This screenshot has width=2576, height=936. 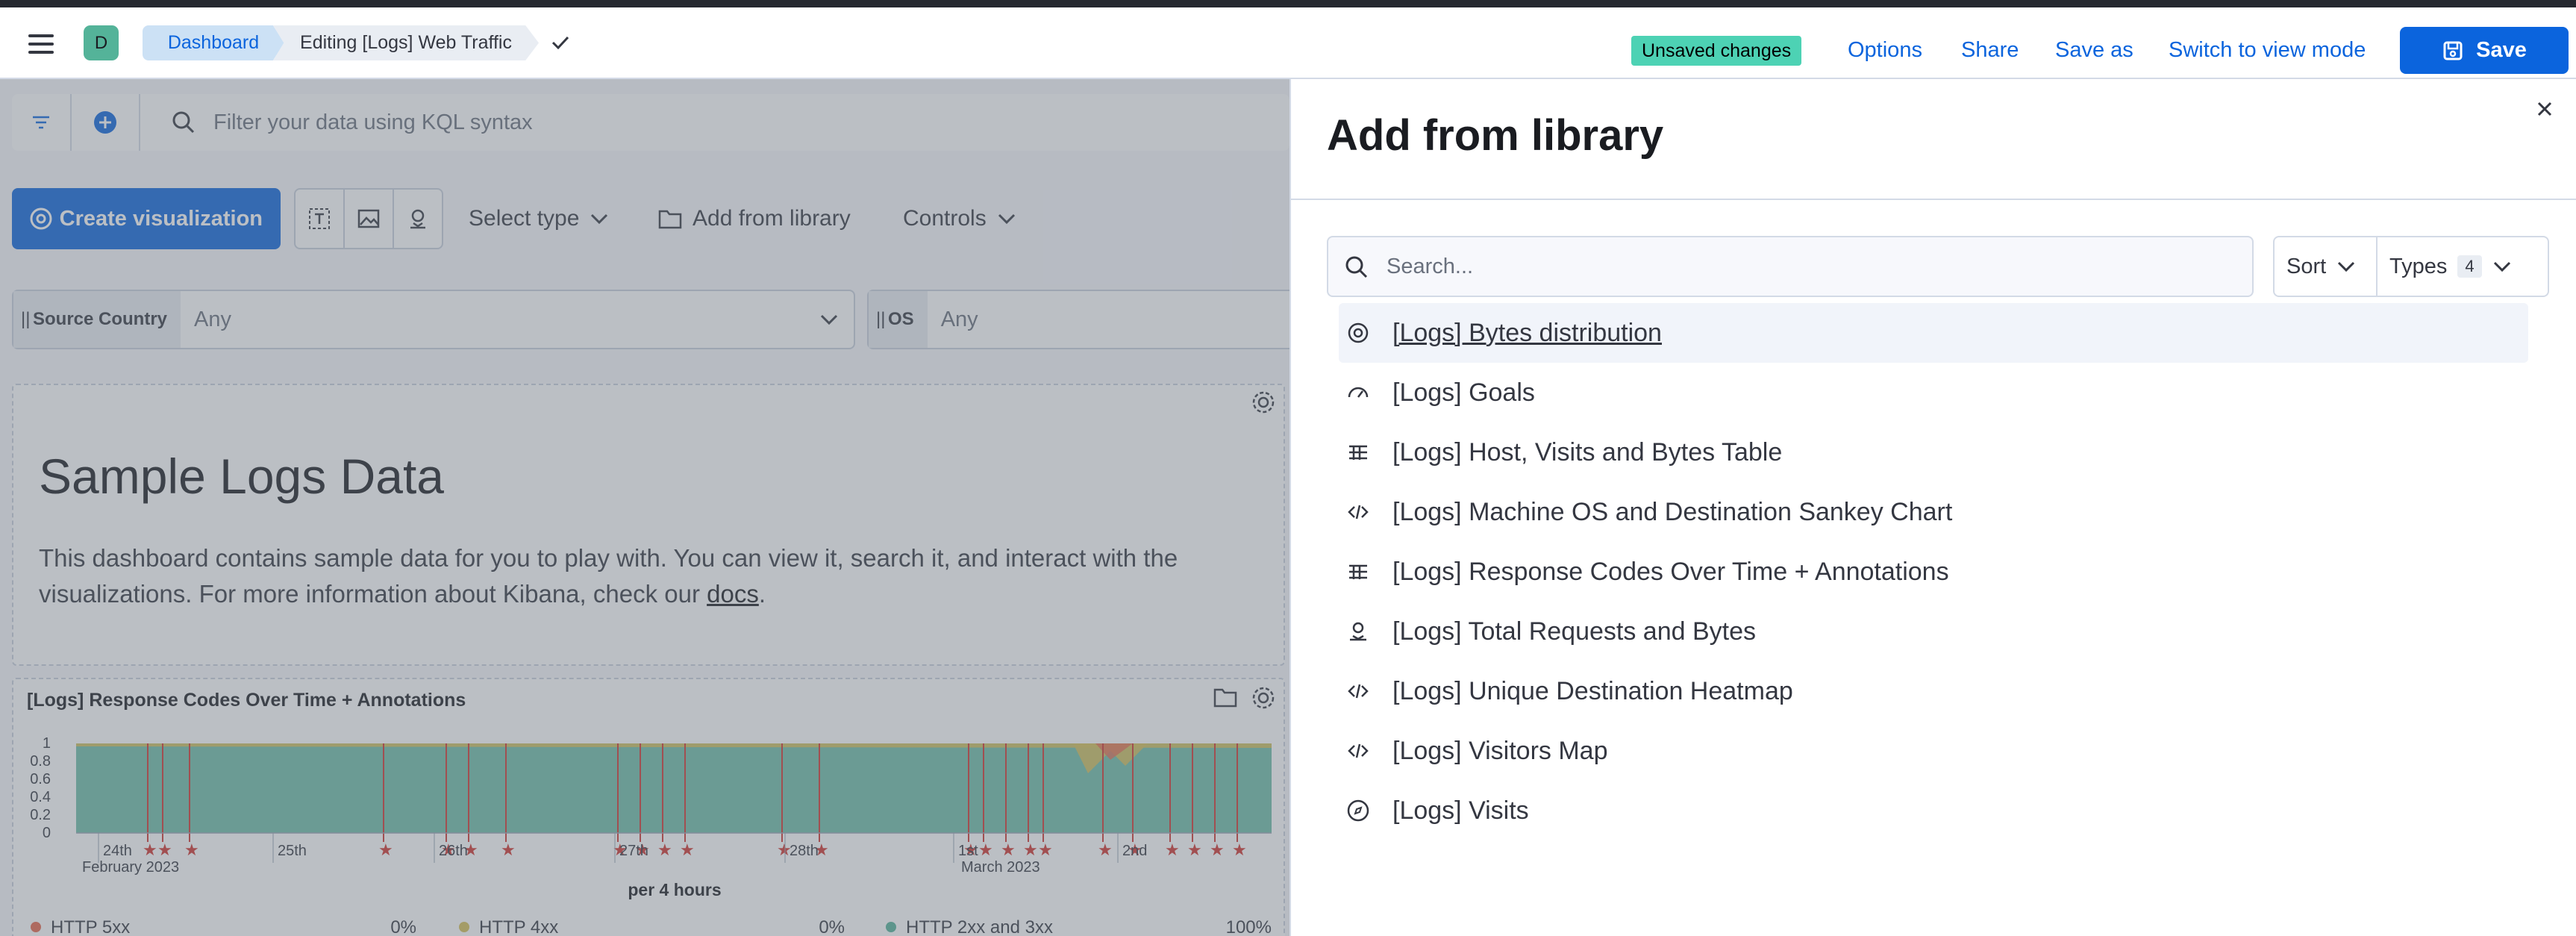 What do you see at coordinates (2545, 109) in the screenshot?
I see `close-icon` at bounding box center [2545, 109].